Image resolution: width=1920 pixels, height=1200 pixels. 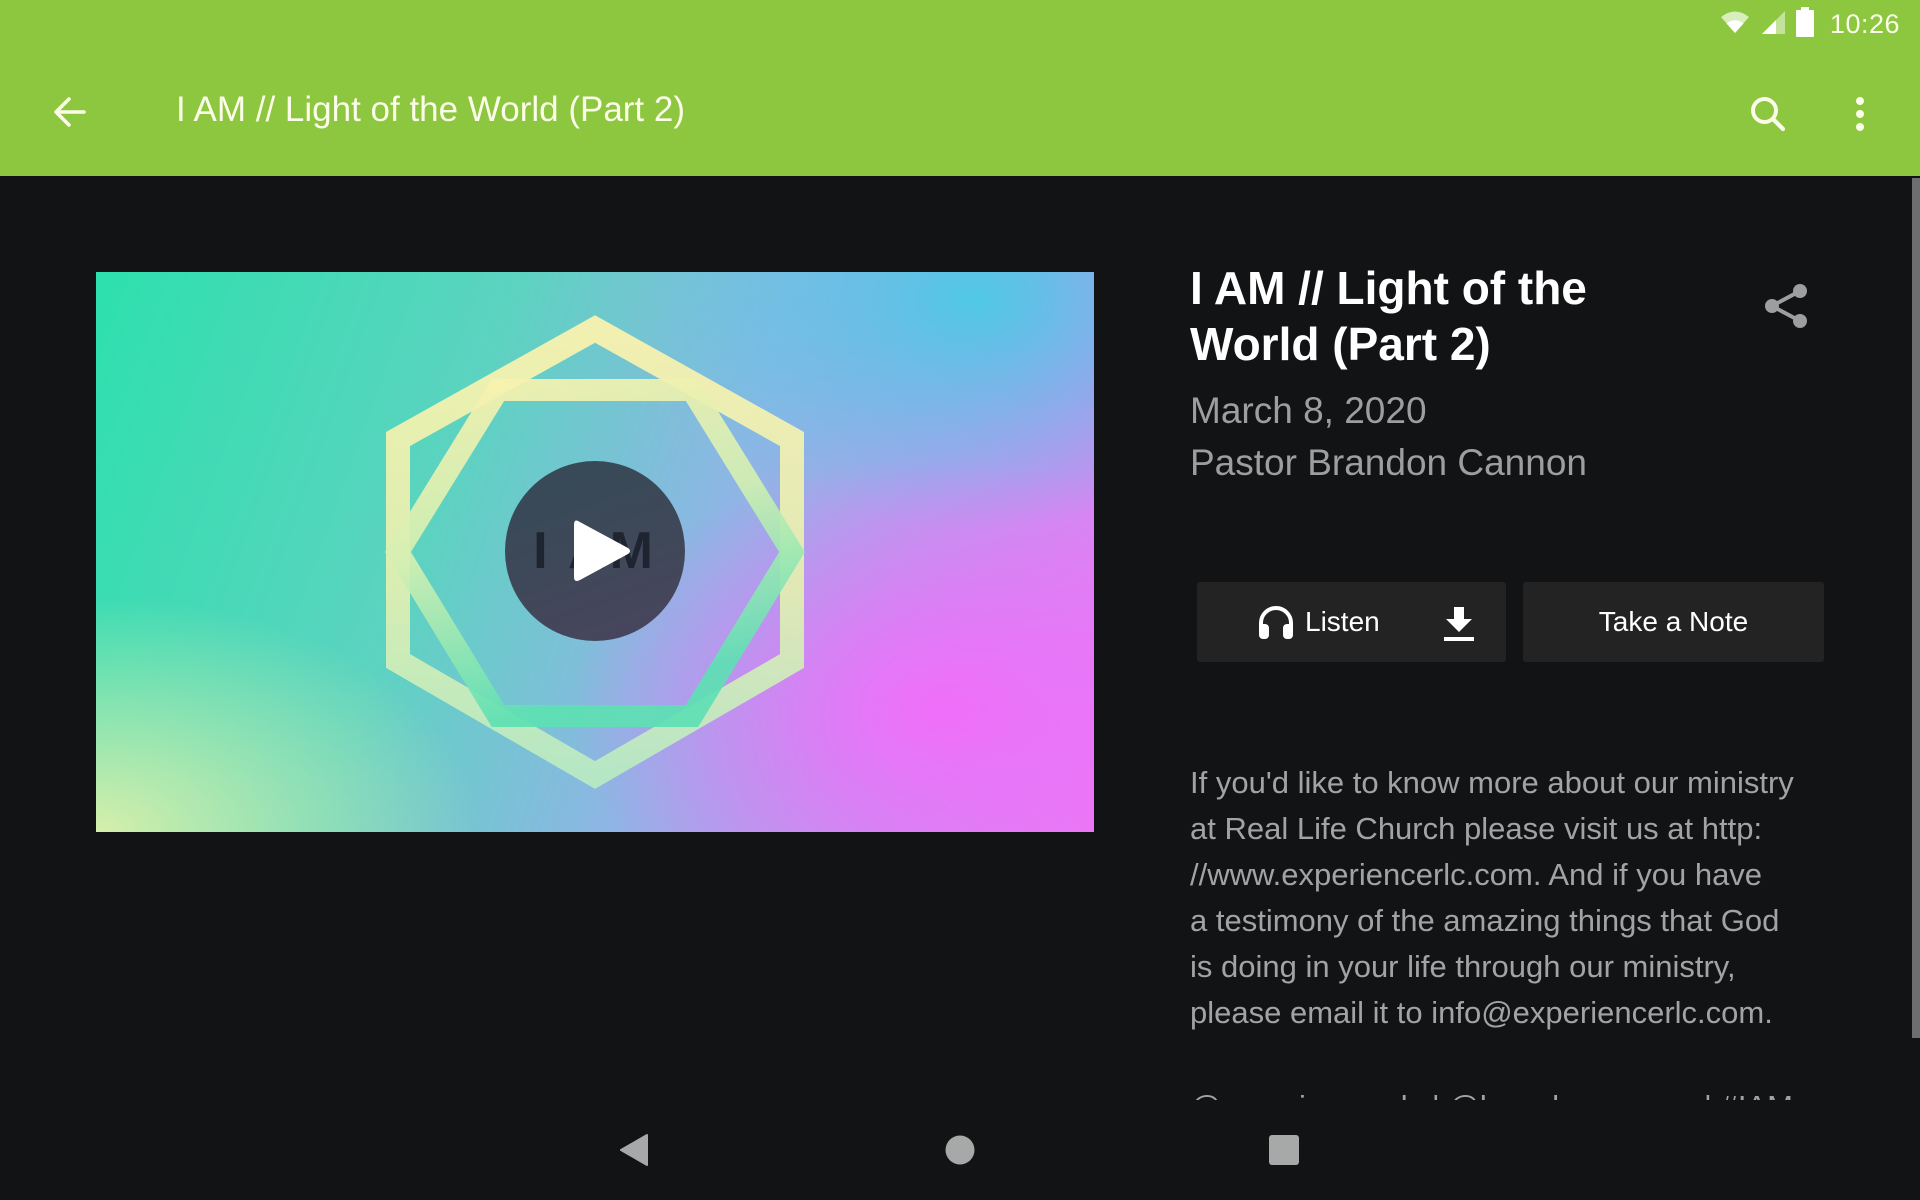 I want to click on search-button, so click(x=1768, y=114).